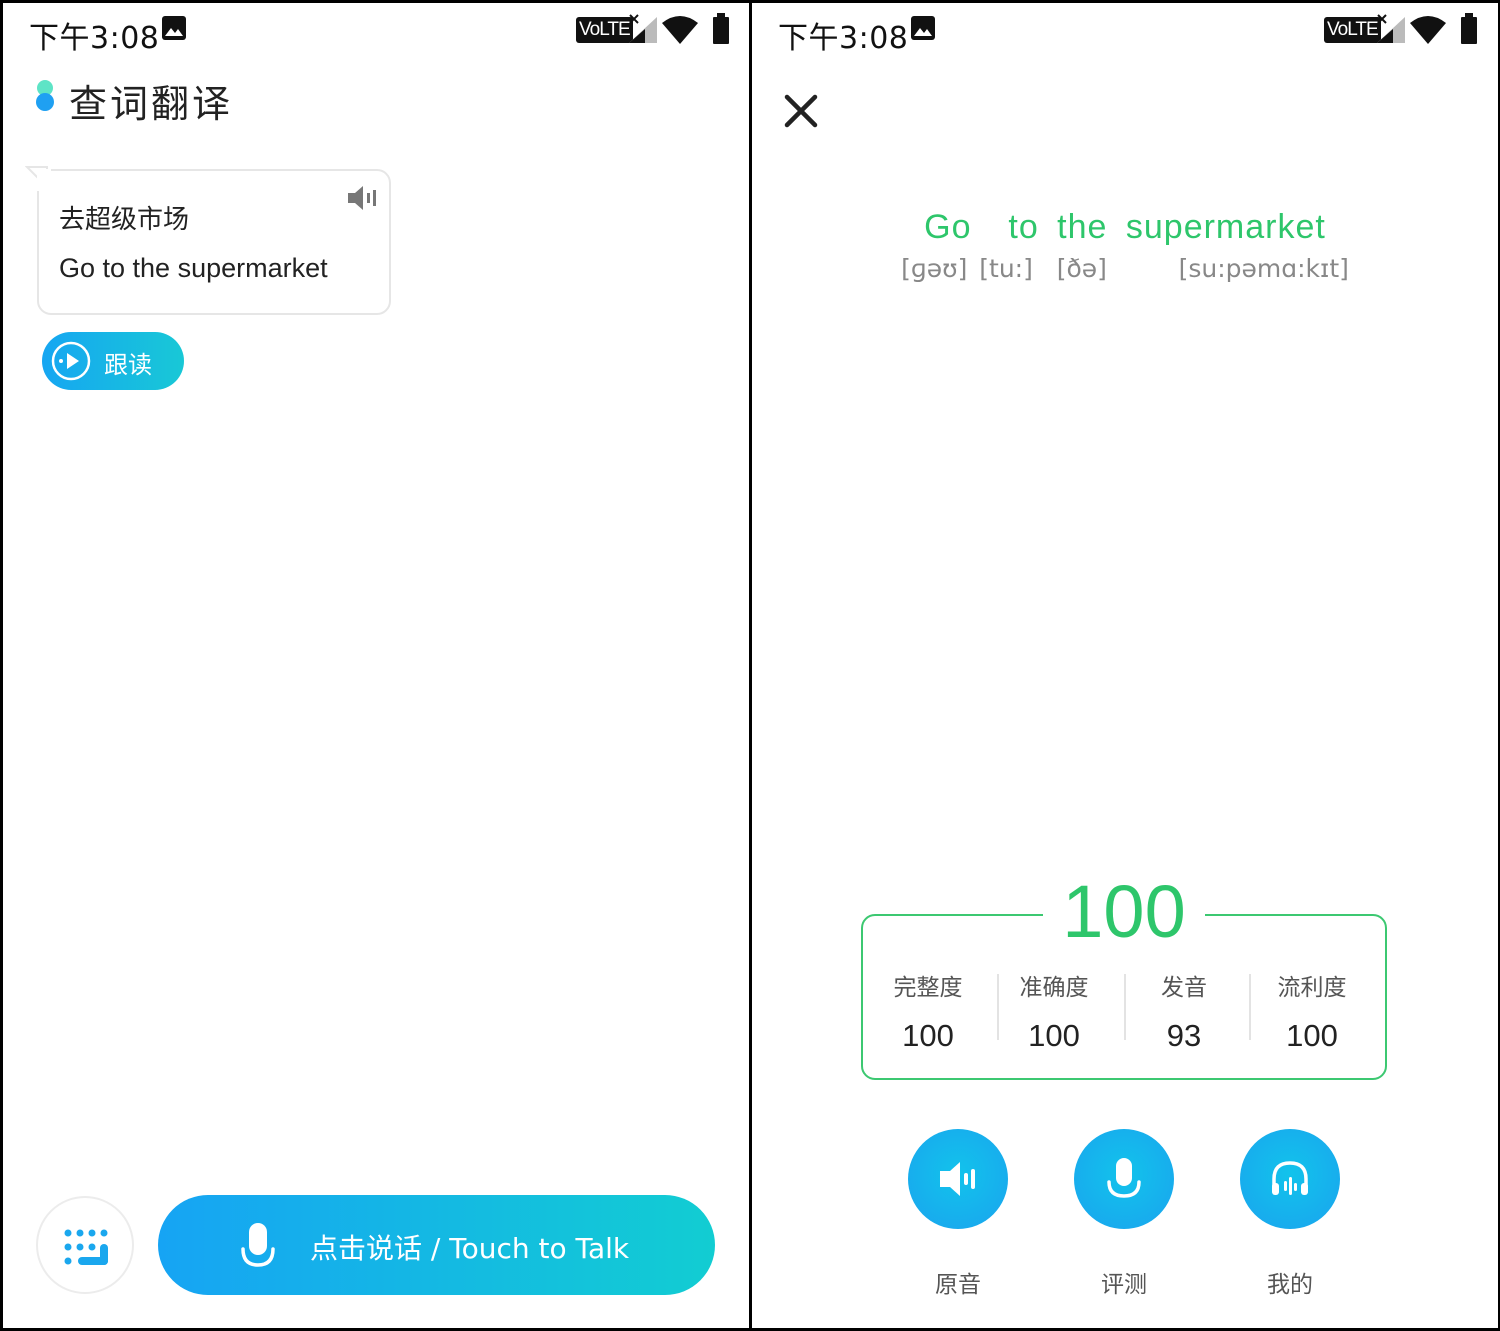 This screenshot has height=1331, width=1500. I want to click on metric-label: 发音, so click(1184, 988).